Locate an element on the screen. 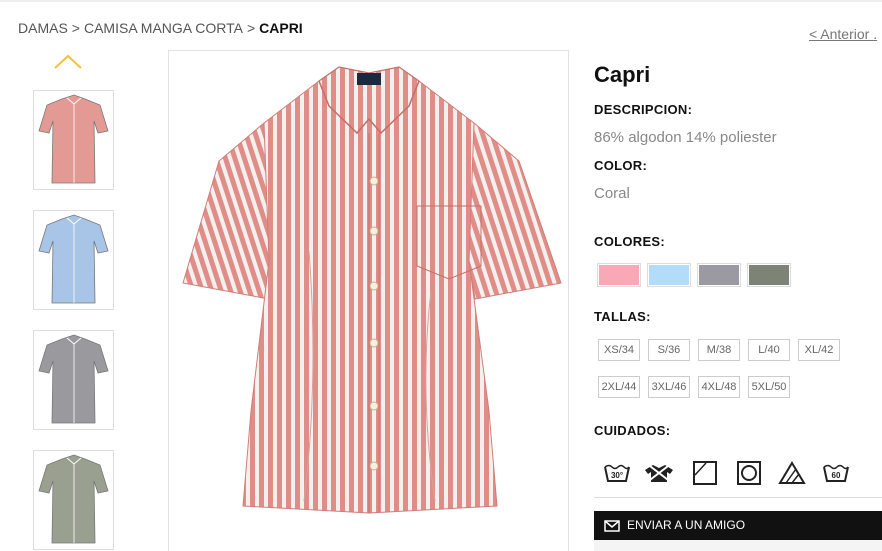  breadcrumb-current: CAPRI is located at coordinates (281, 28).